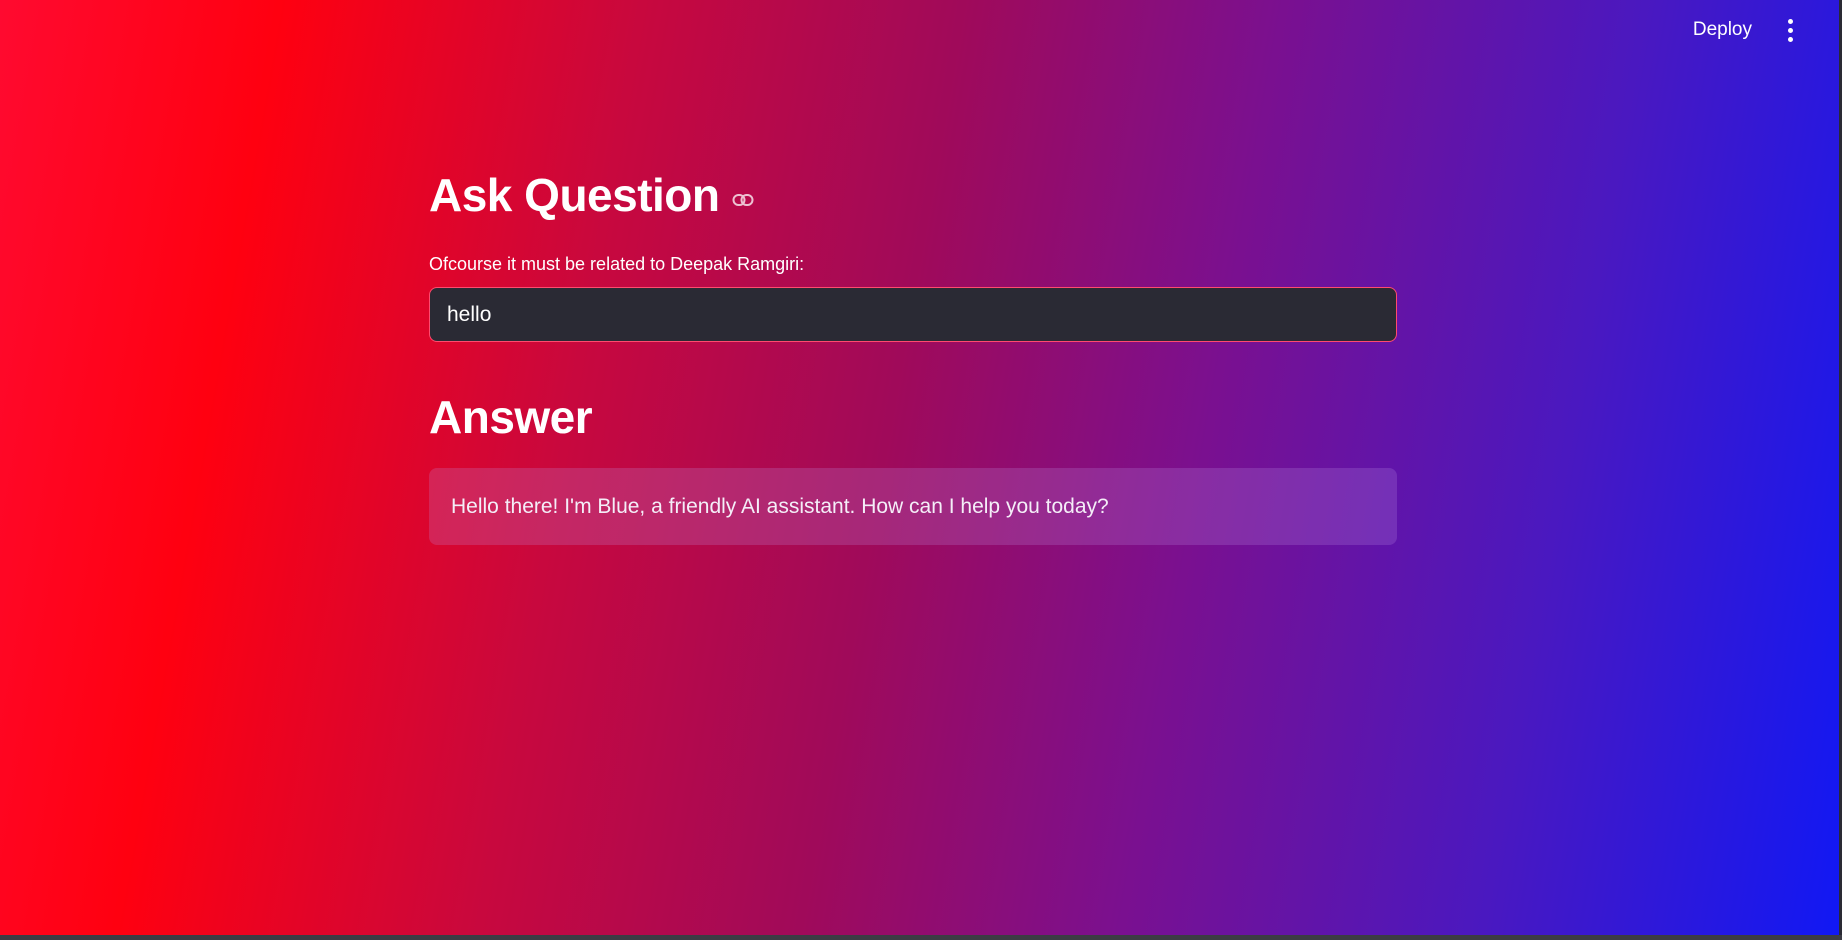 The image size is (1842, 940). What do you see at coordinates (1722, 30) in the screenshot?
I see `deploy-button: Deploy` at bounding box center [1722, 30].